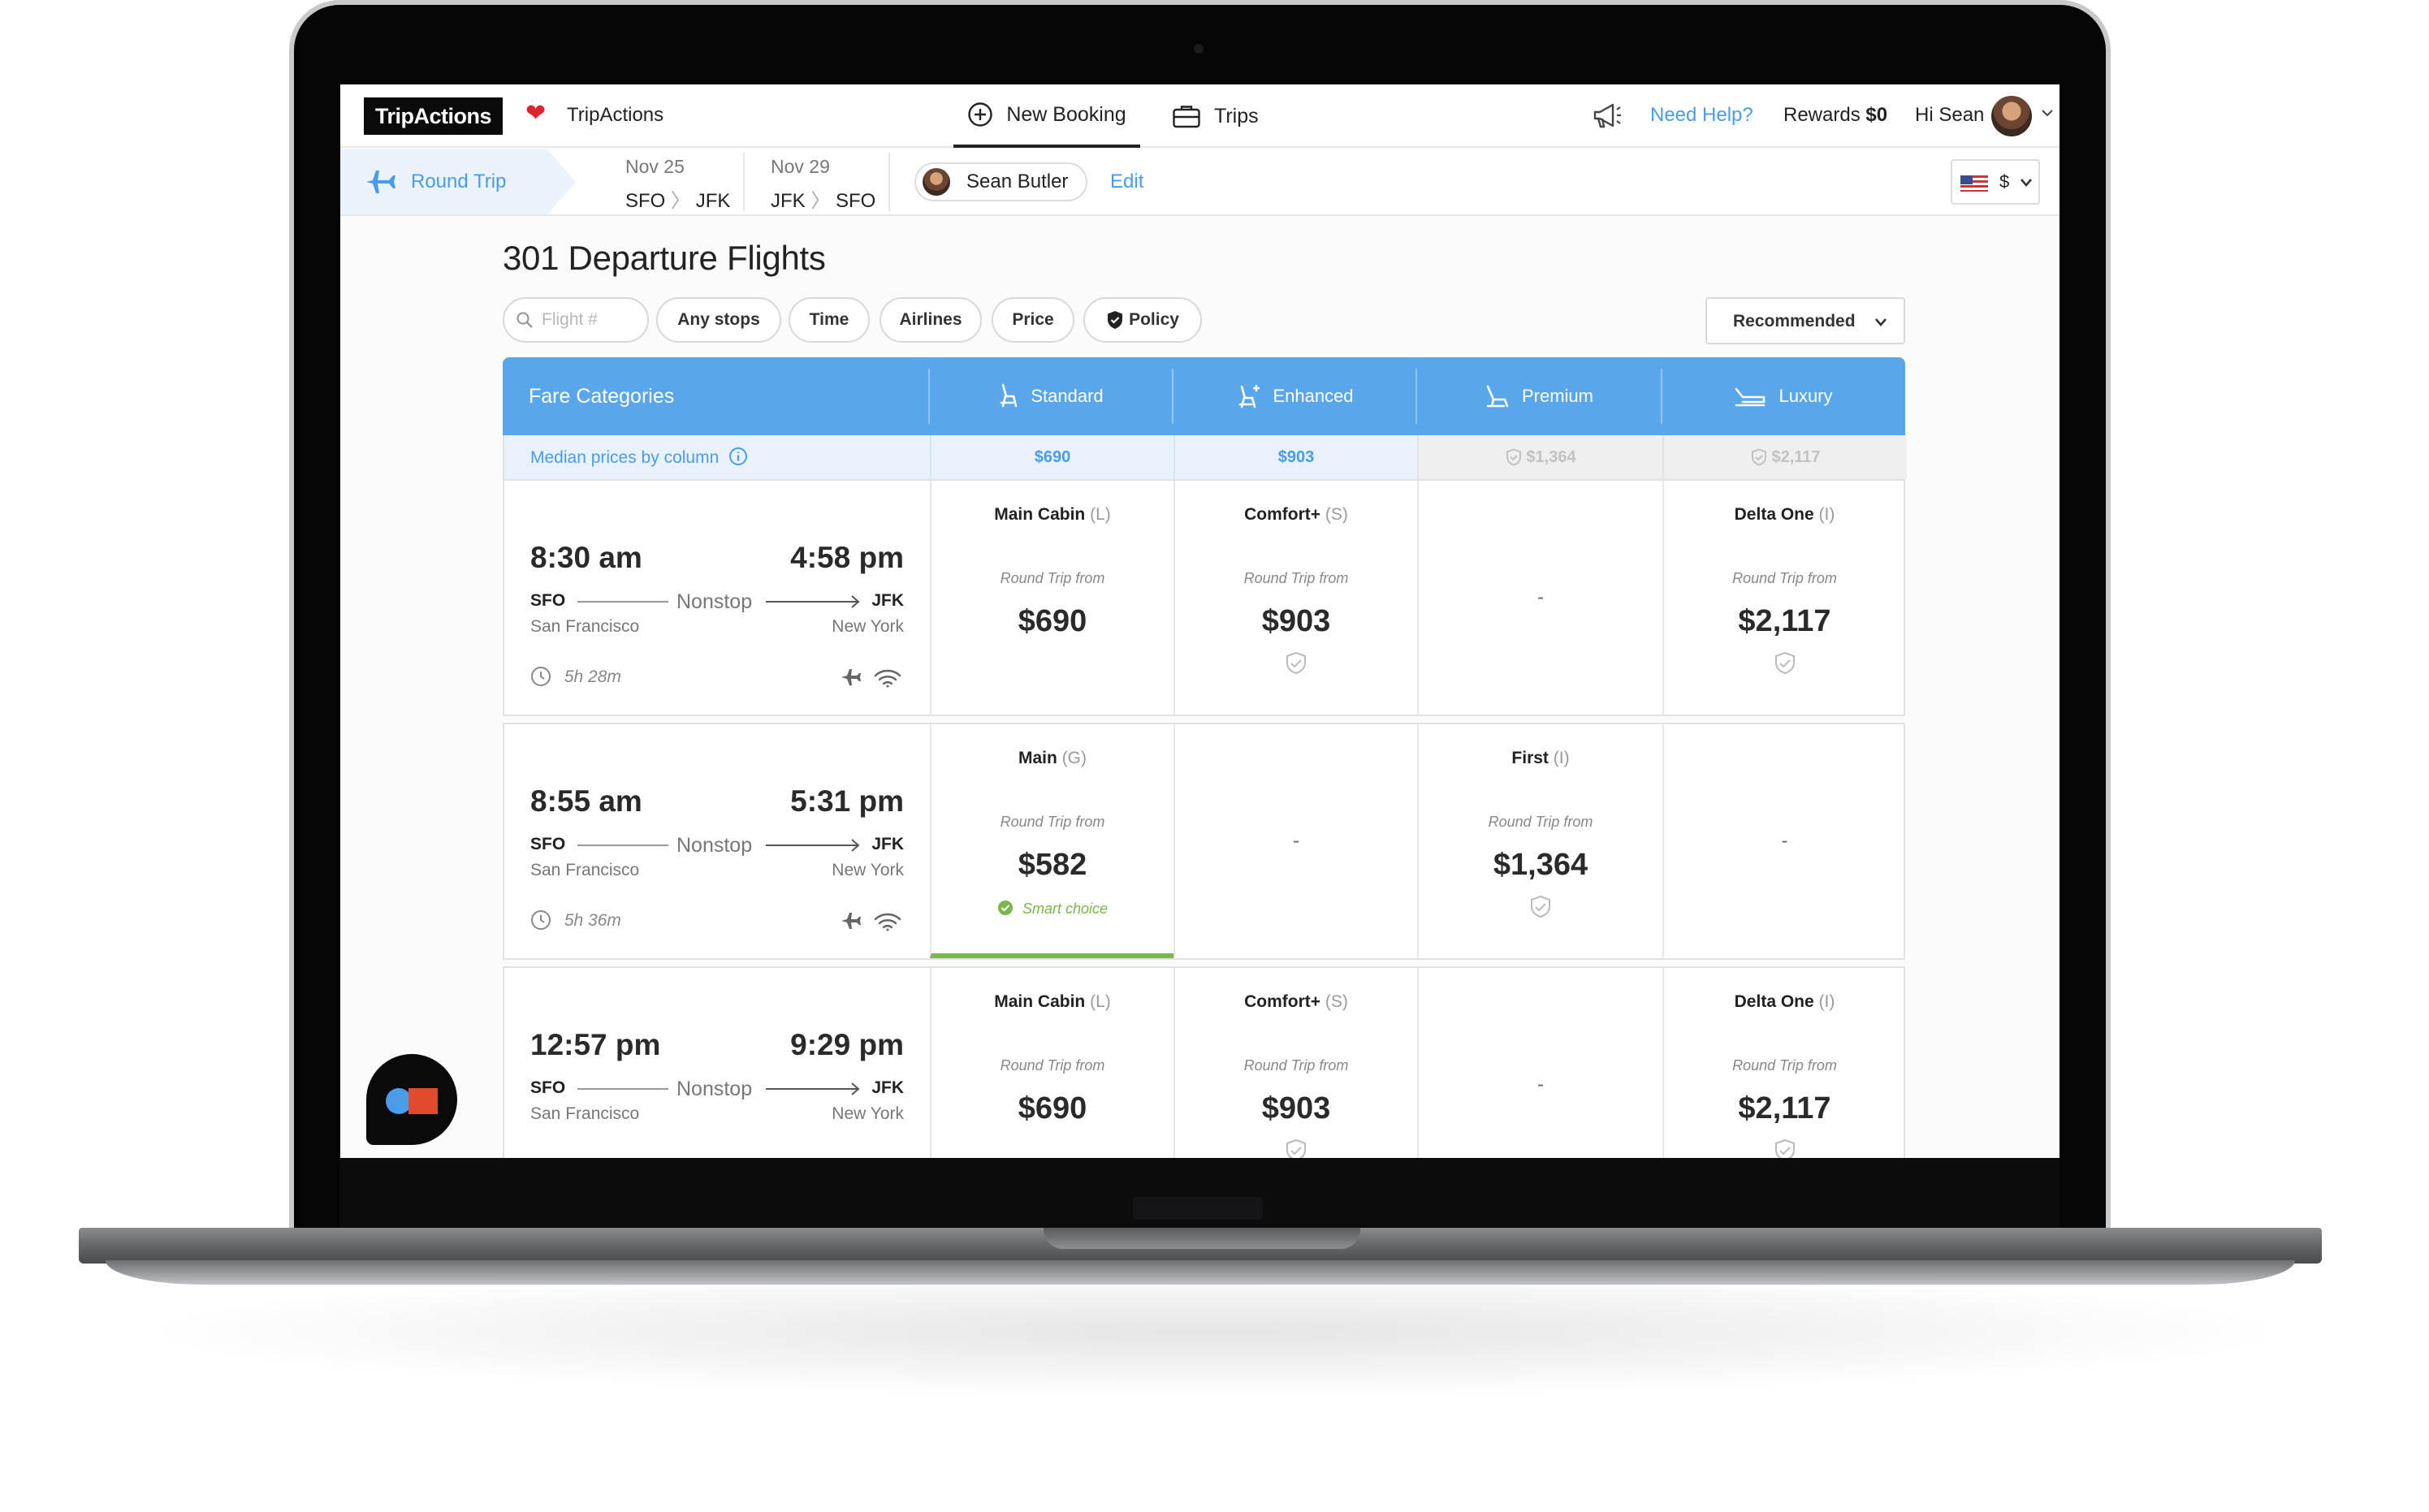  Describe the element at coordinates (1295, 841) in the screenshot. I see `fare-cell-enhanced: -` at that location.